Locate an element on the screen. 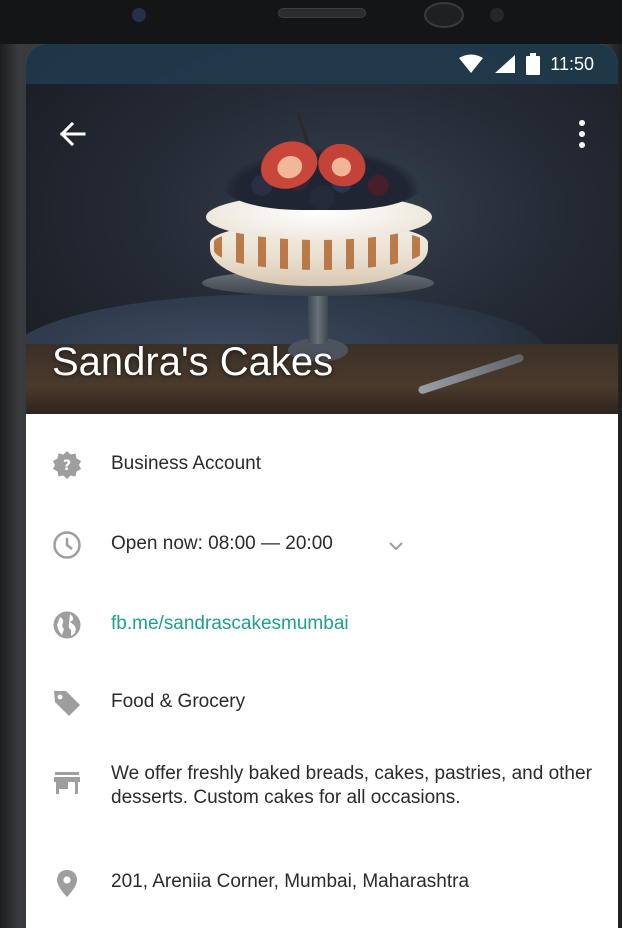  more-options-button is located at coordinates (582, 134).